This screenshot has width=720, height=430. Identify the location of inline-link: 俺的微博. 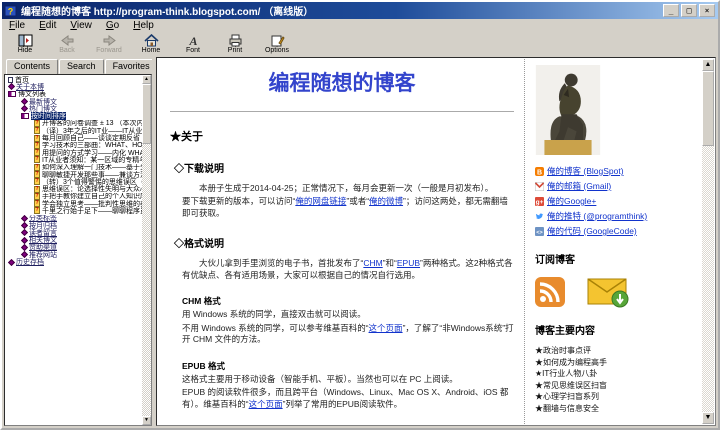
(386, 201).